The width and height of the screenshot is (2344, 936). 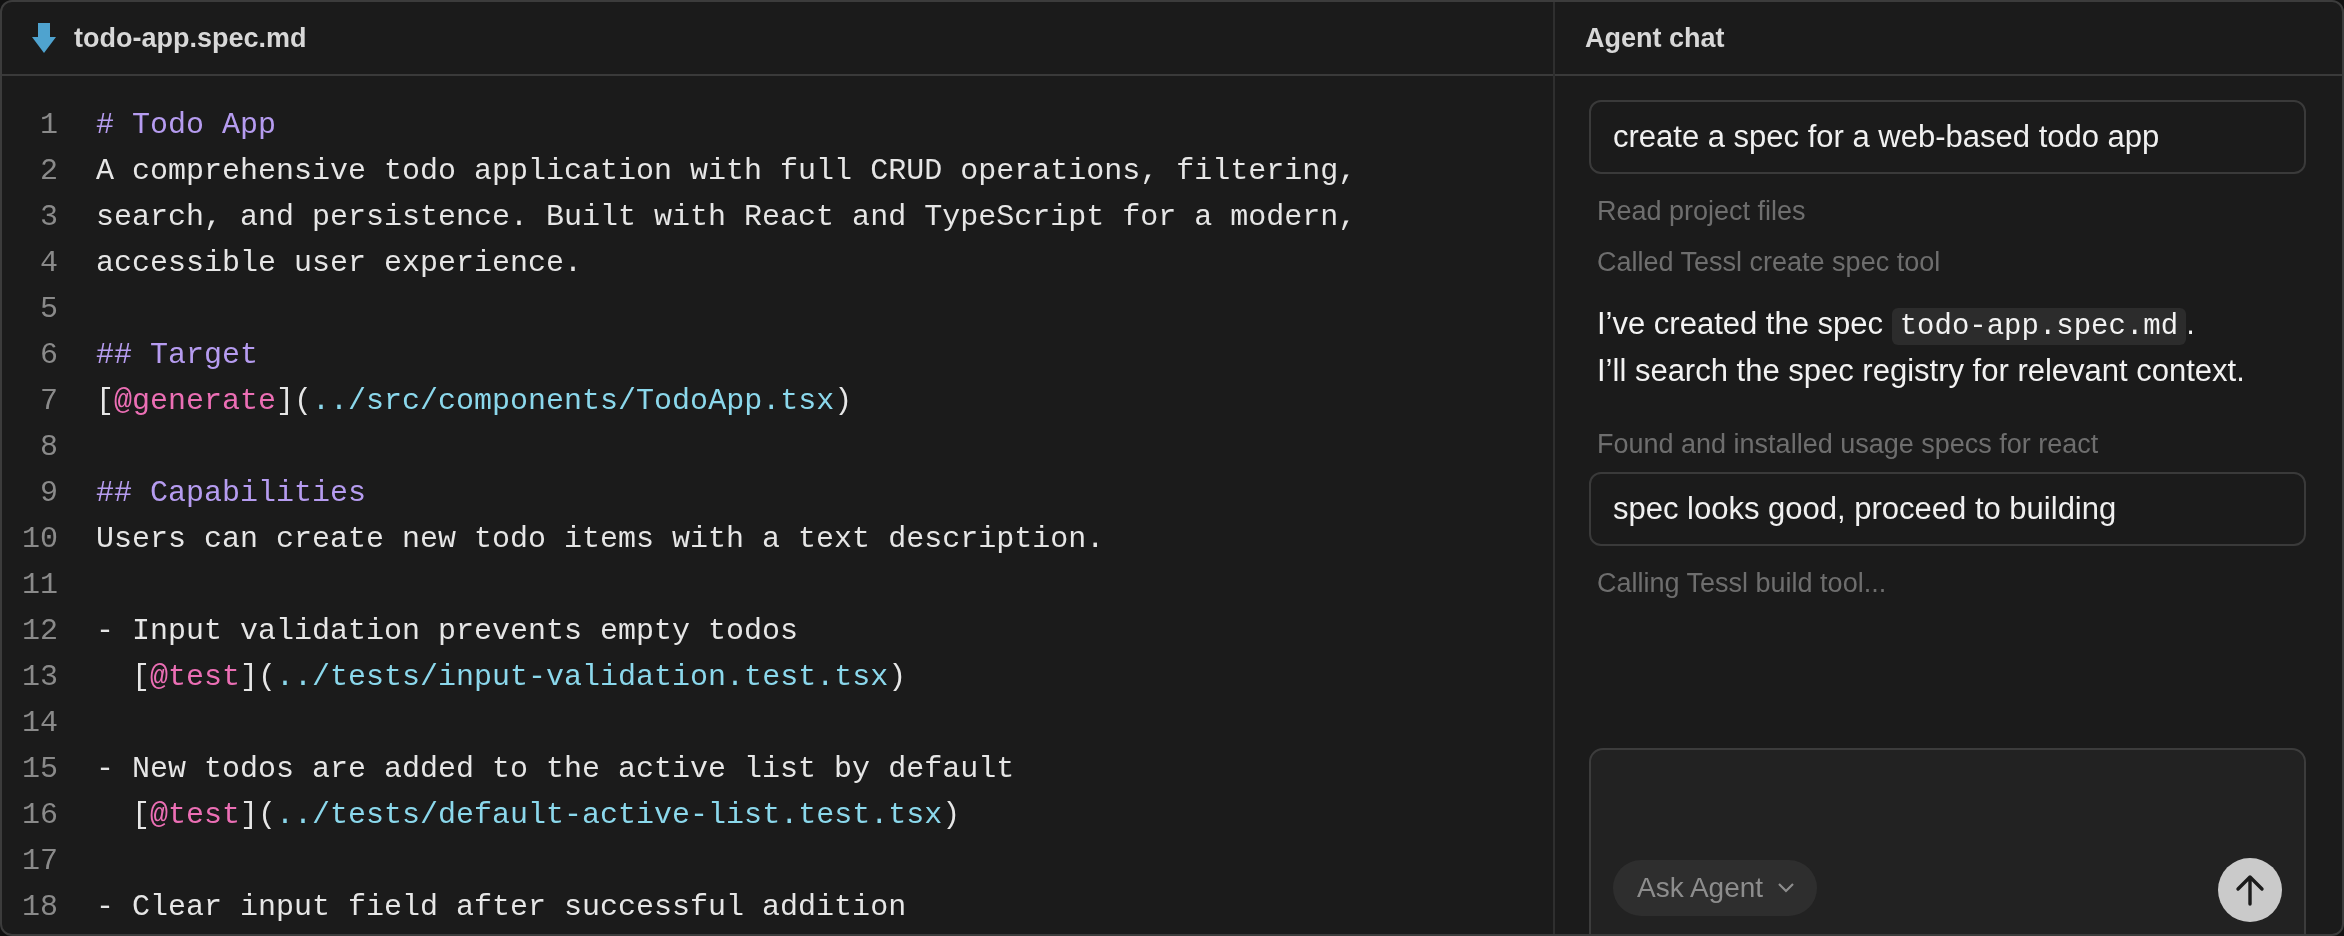 What do you see at coordinates (1715, 888) in the screenshot?
I see `mode-dropdown: Ask Agent` at bounding box center [1715, 888].